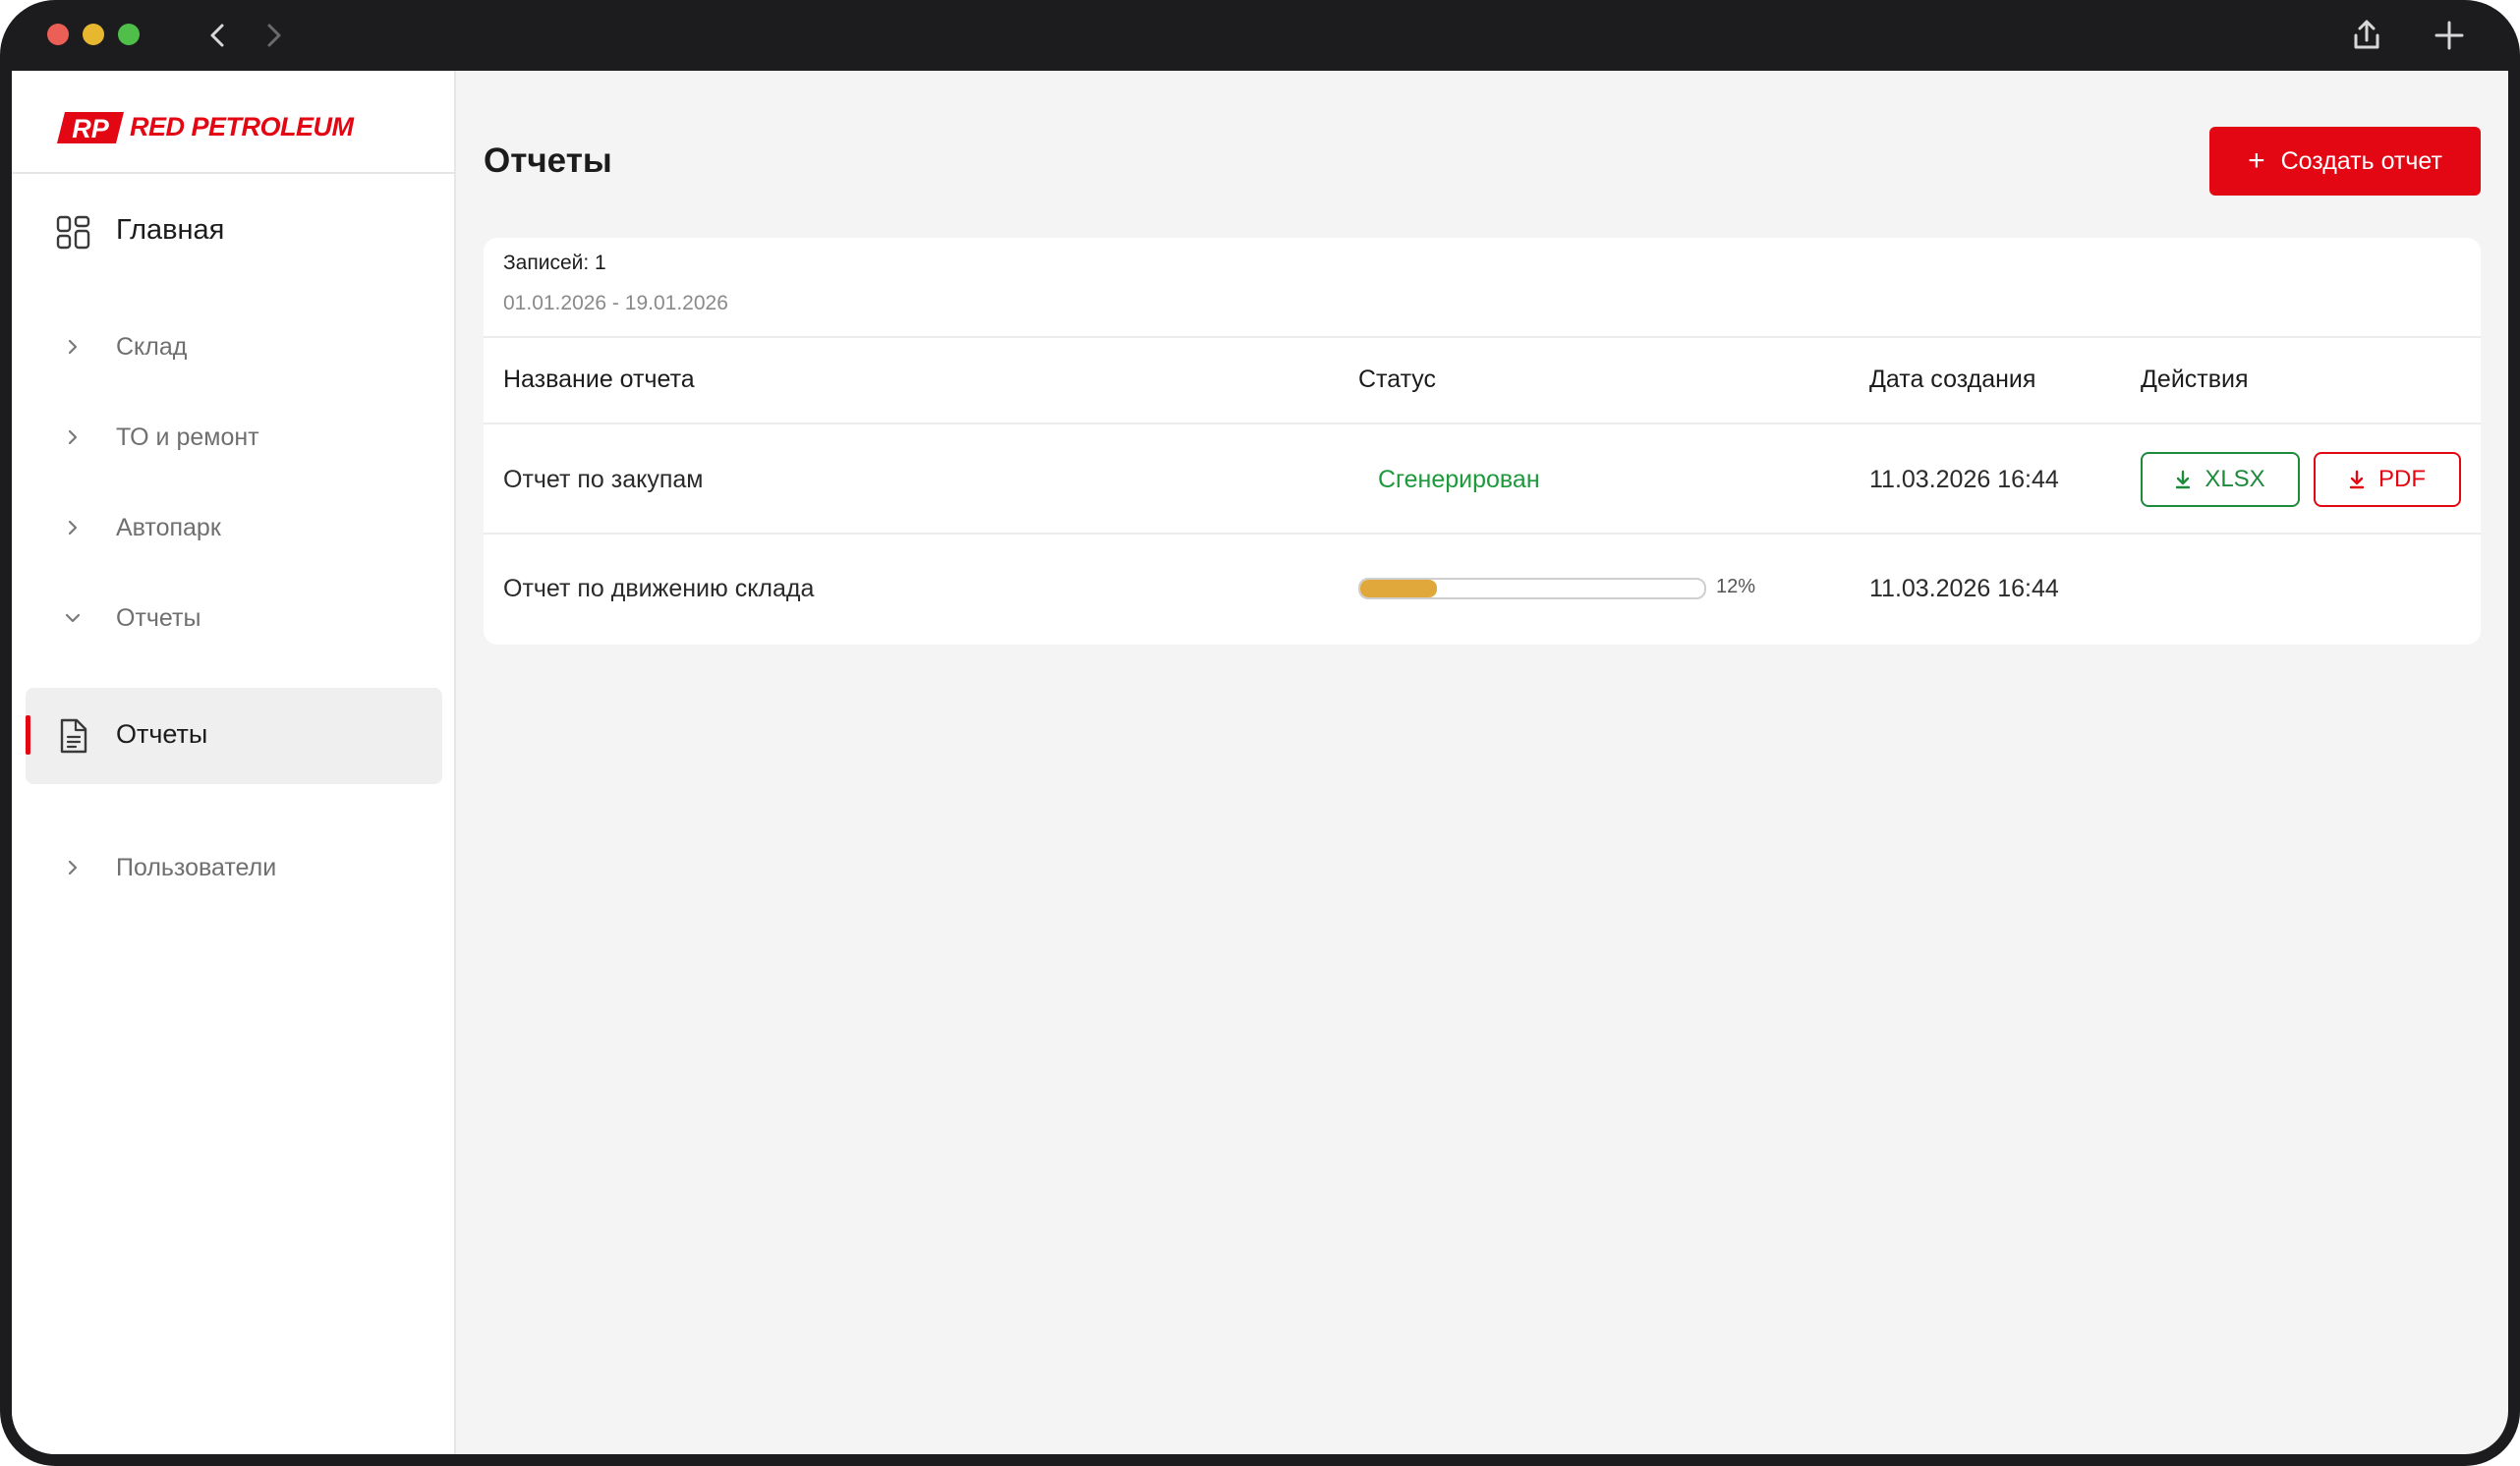  I want to click on brand-logo-icon: RP, so click(90, 127).